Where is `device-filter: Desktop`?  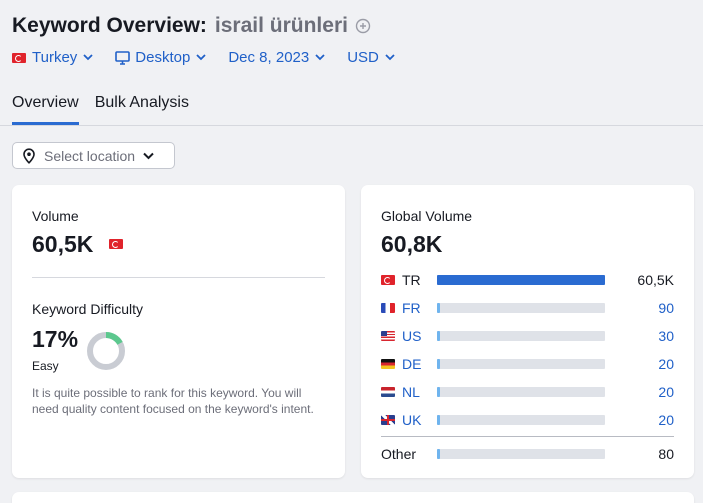 device-filter: Desktop is located at coordinates (160, 57).